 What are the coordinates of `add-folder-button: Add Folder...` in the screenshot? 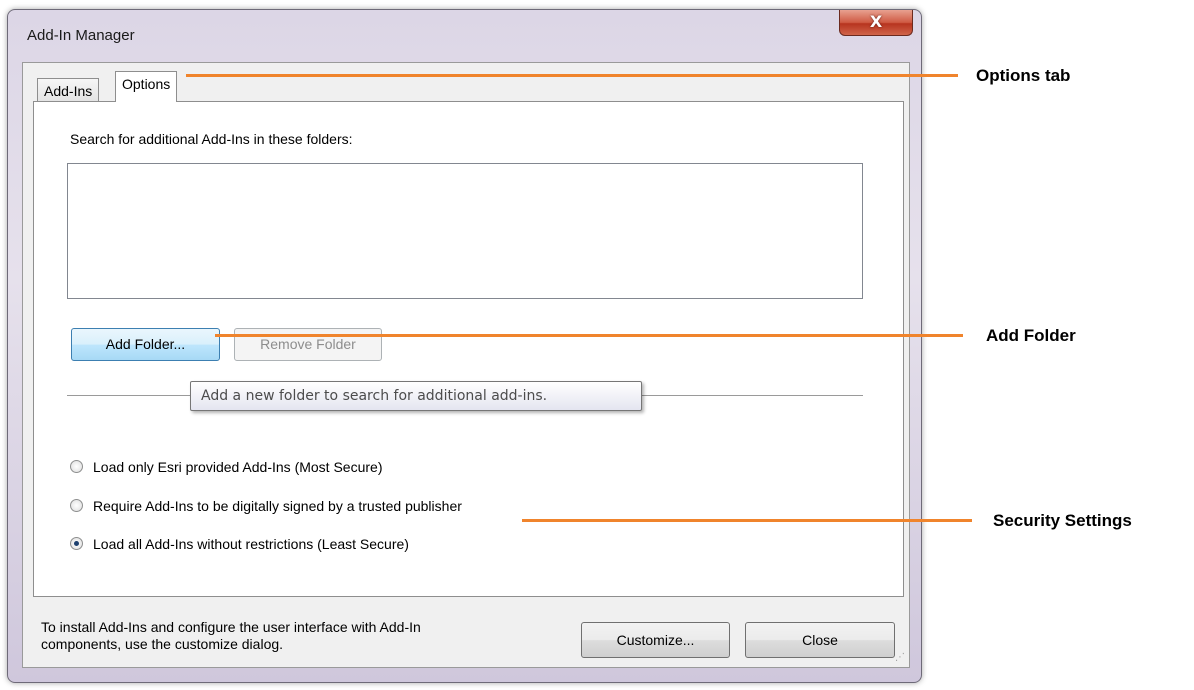 It's located at (145, 344).